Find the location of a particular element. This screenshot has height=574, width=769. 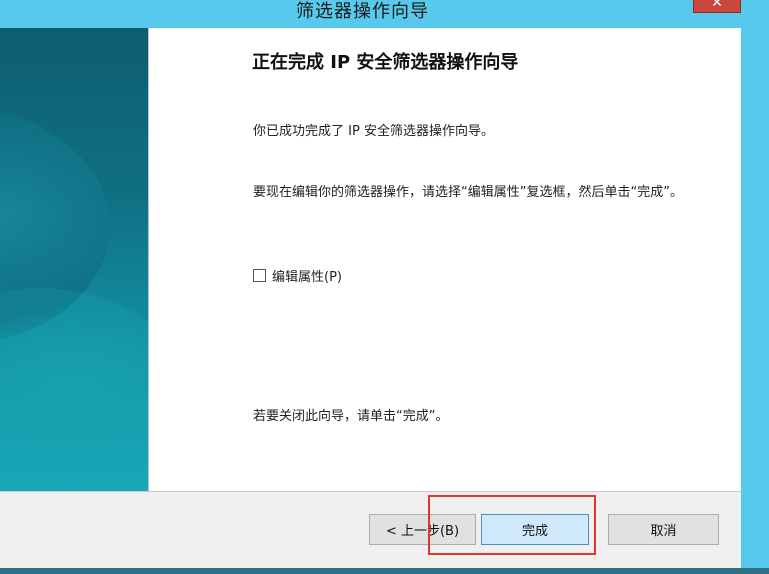

close-button: ✕ is located at coordinates (717, 6).